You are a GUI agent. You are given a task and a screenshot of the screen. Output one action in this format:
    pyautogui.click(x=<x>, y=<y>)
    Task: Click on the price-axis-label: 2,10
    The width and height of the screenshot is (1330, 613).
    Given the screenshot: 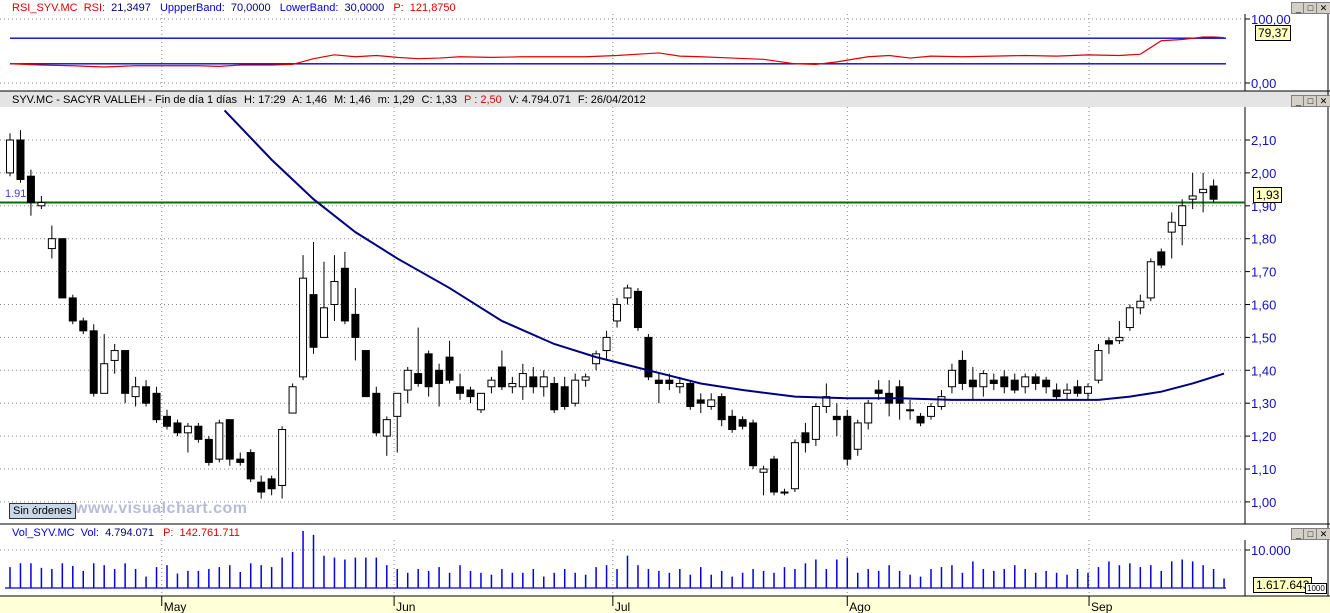 What is the action you would take?
    pyautogui.click(x=1263, y=140)
    